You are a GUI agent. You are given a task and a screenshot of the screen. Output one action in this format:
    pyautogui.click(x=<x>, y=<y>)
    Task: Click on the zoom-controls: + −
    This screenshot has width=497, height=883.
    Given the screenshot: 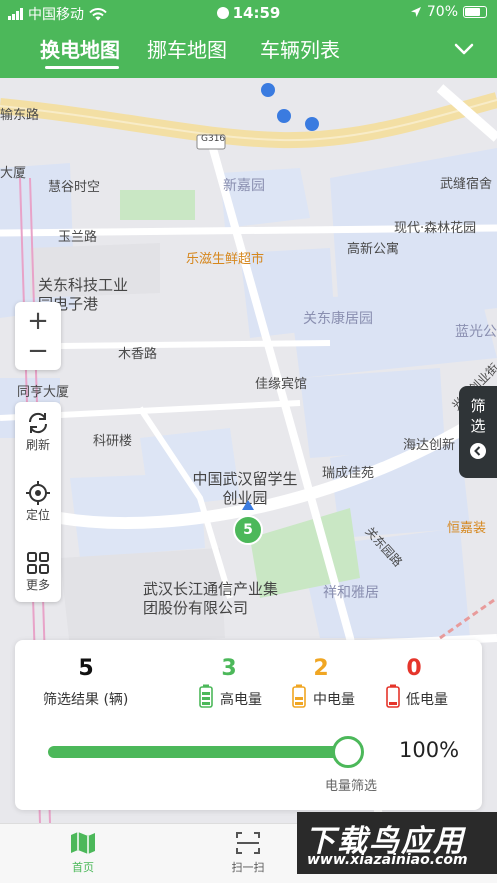 What is the action you would take?
    pyautogui.click(x=38, y=336)
    